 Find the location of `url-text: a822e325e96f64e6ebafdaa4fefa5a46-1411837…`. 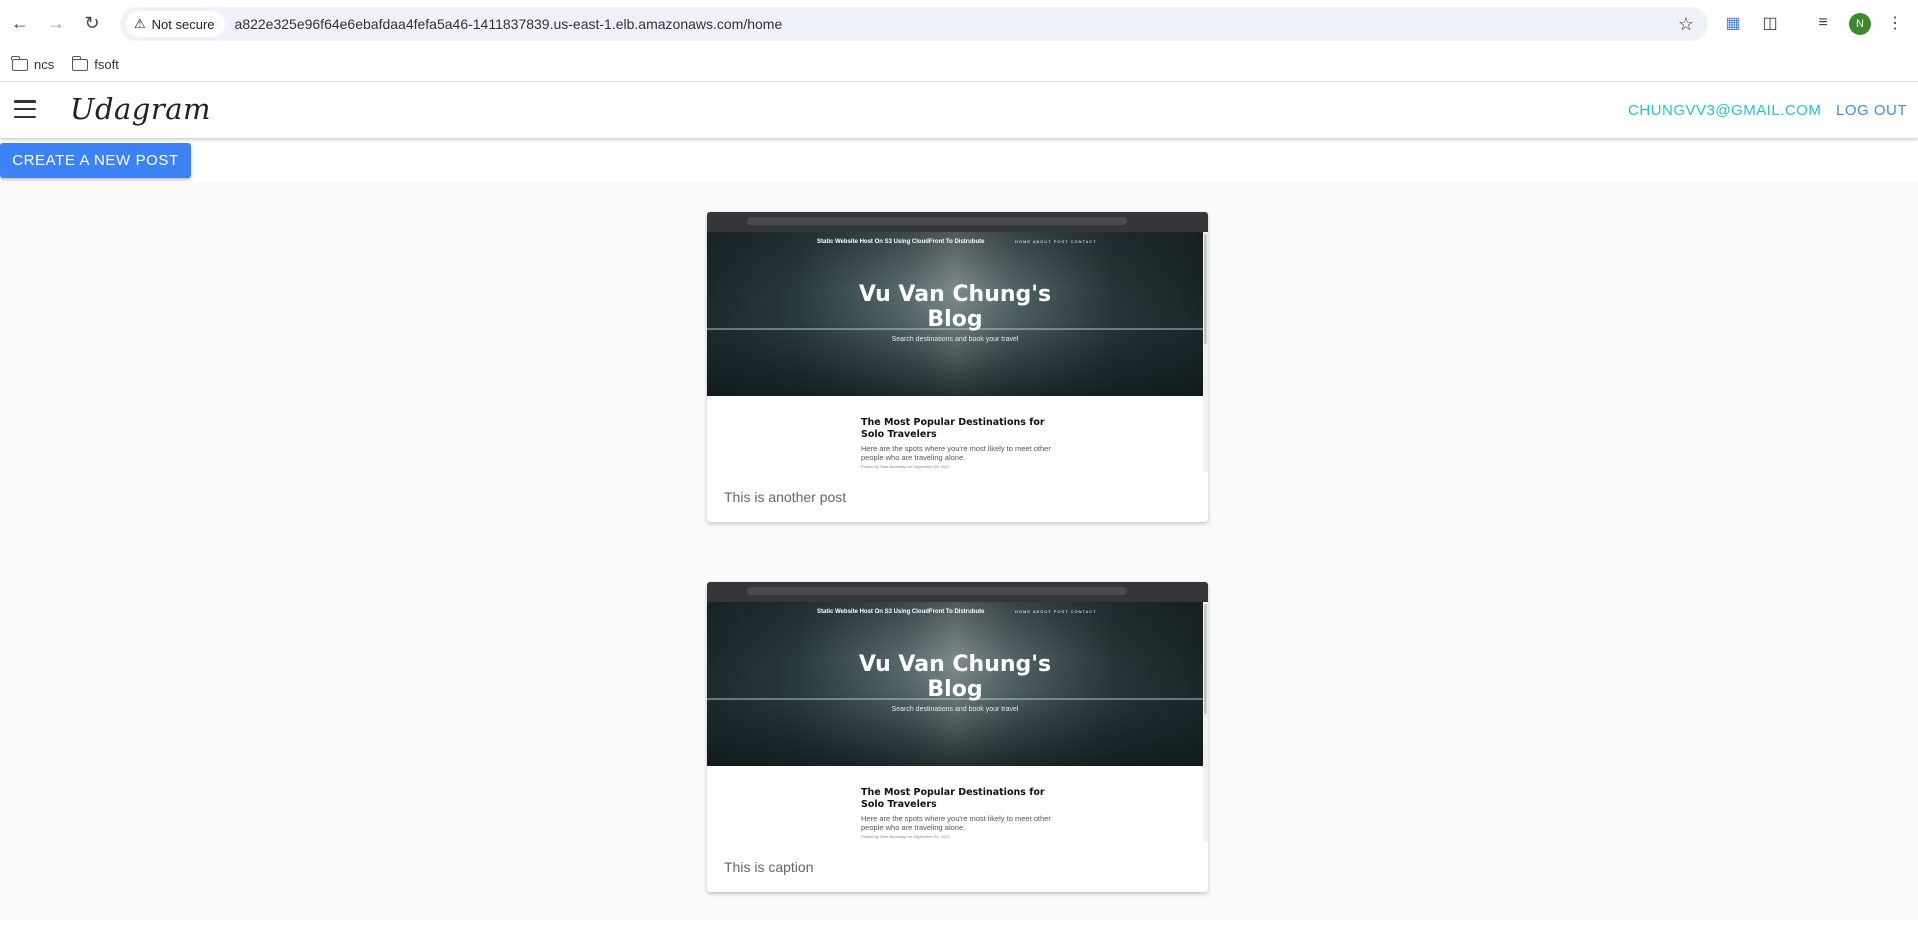

url-text: a822e325e96f64e6ebafdaa4fefa5a46-1411837… is located at coordinates (509, 24).